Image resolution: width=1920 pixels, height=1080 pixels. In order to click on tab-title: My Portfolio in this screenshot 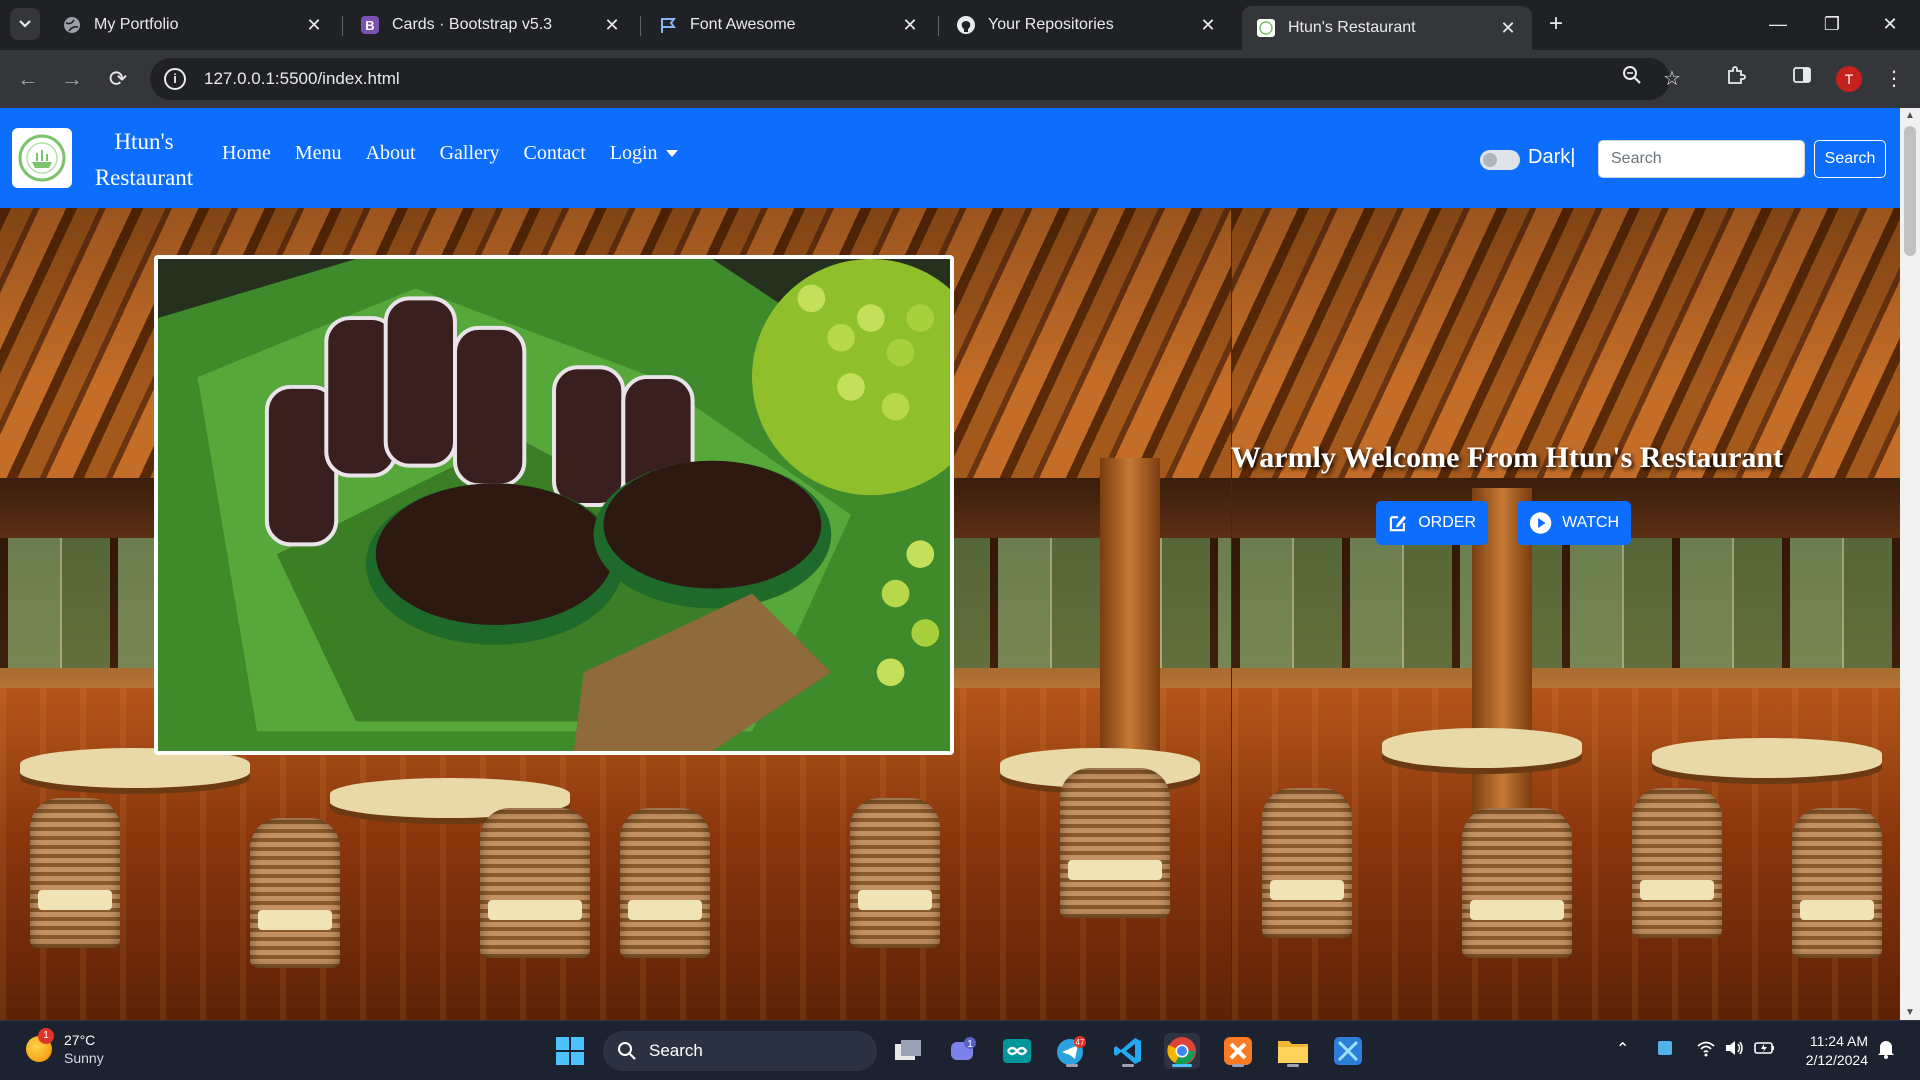, I will do `click(136, 24)`.